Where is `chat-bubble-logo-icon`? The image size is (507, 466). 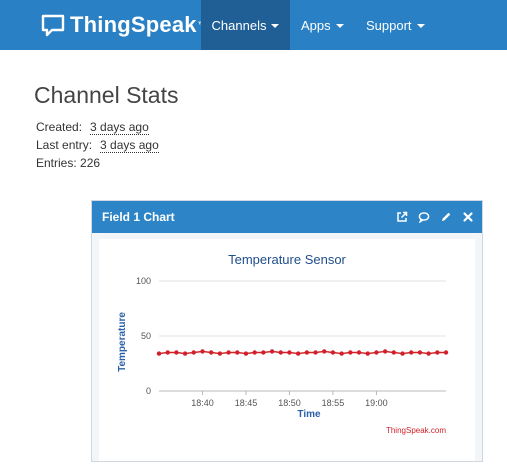 chat-bubble-logo-icon is located at coordinates (53, 25).